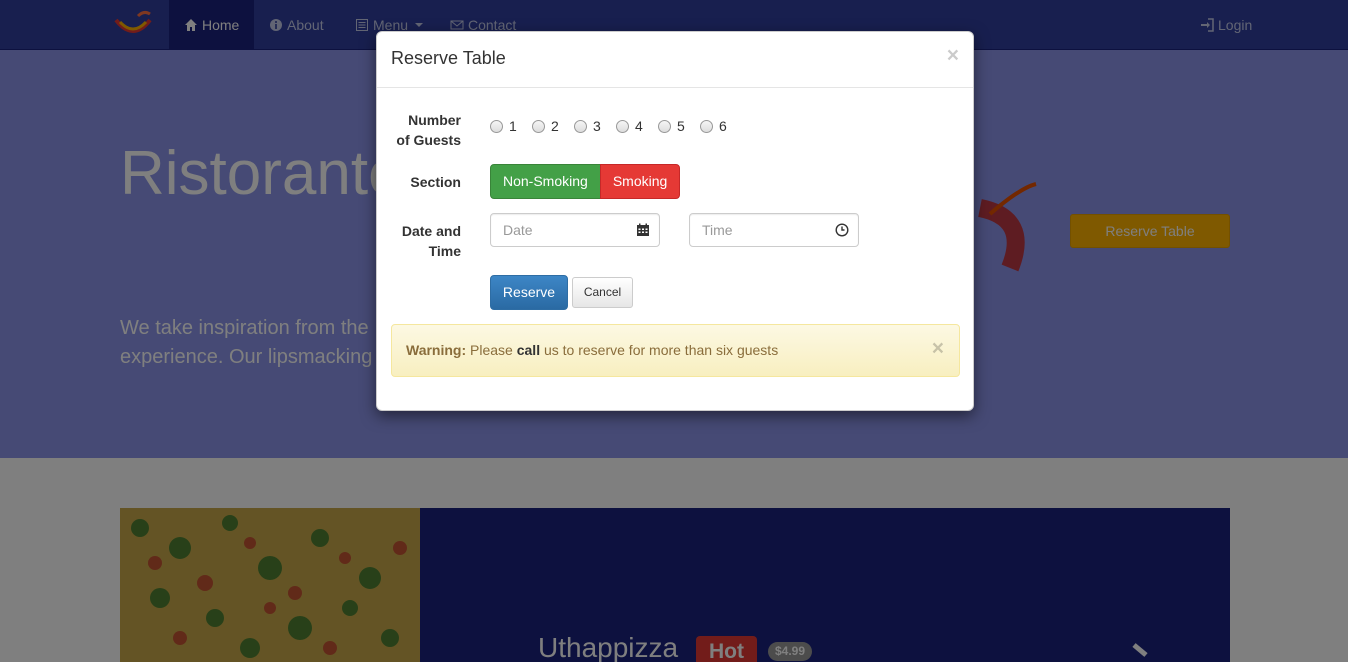 The width and height of the screenshot is (1348, 662). What do you see at coordinates (436, 350) in the screenshot?
I see `alert-prefix: Warning:` at bounding box center [436, 350].